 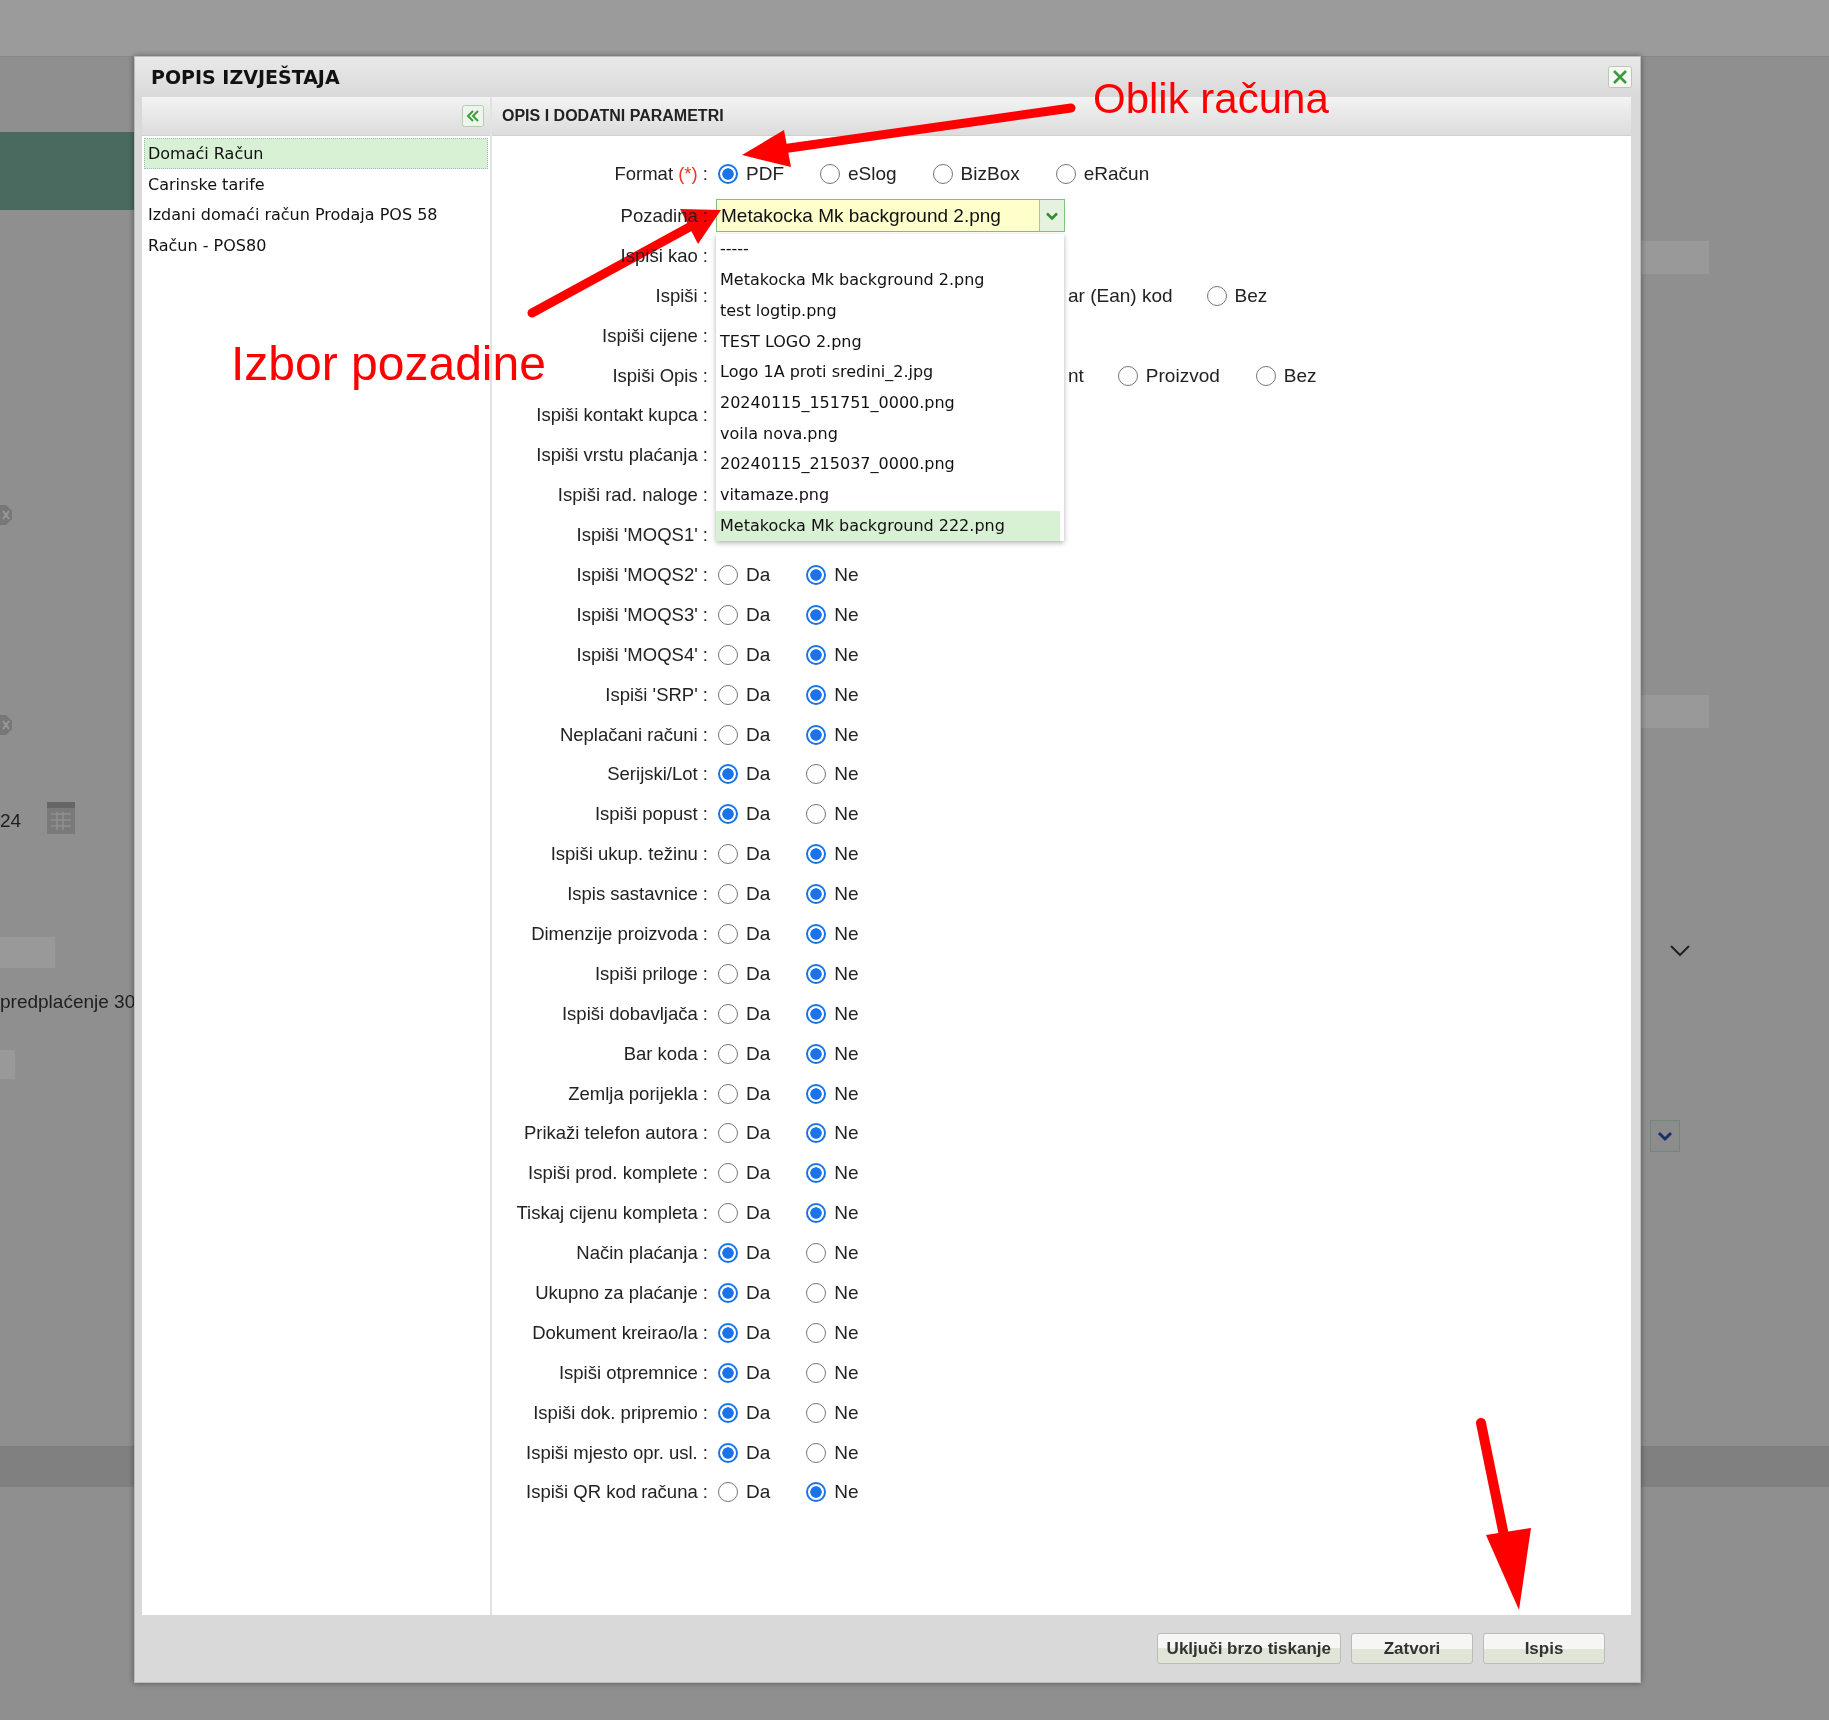 I want to click on dropdown-option: Logo 1A proti sredini_2.jpg, so click(x=890, y=372).